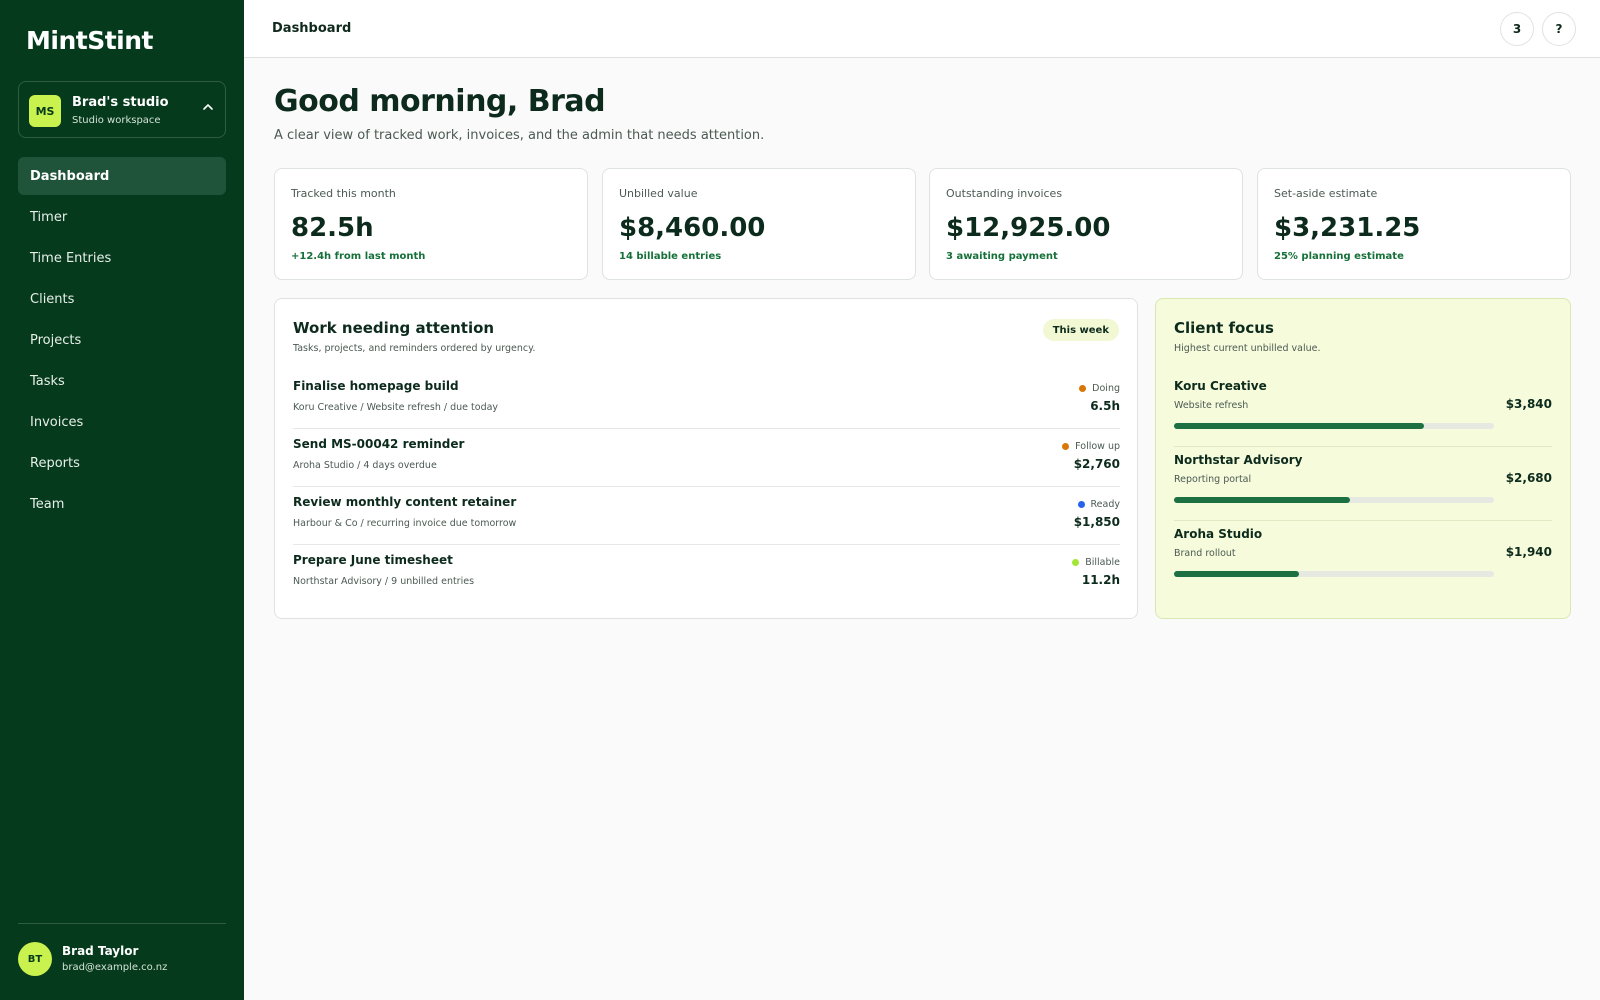 This screenshot has width=1600, height=1000. I want to click on client-name: Koru Creative, so click(1220, 386).